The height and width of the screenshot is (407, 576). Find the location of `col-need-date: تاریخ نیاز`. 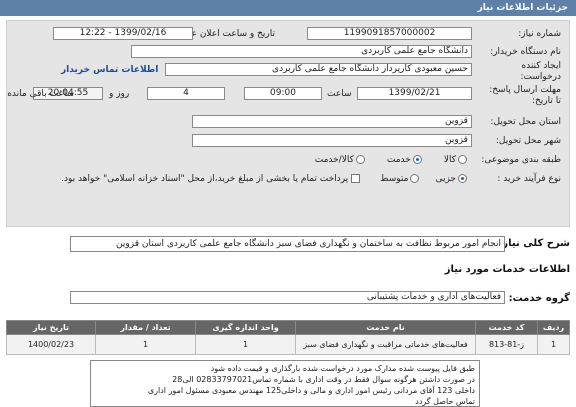

col-need-date: تاریخ نیاز is located at coordinates (51, 327).